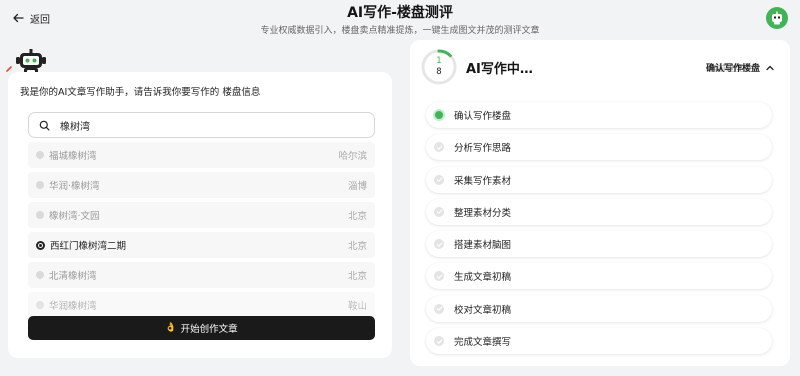 The image size is (800, 376). I want to click on writing-step-label: 采集写作素材, so click(483, 181).